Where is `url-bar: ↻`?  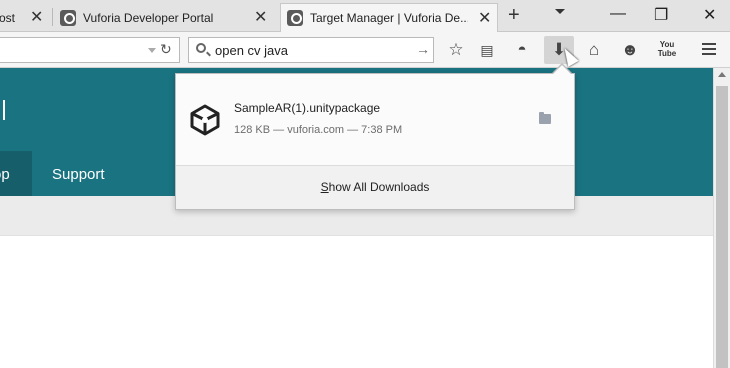
url-bar: ↻ is located at coordinates (90, 50).